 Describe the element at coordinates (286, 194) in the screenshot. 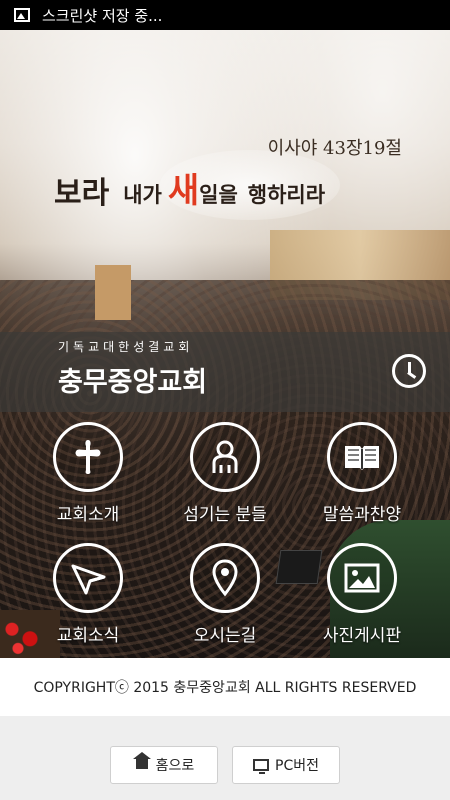

I see `verse-part4: 행하리라` at that location.